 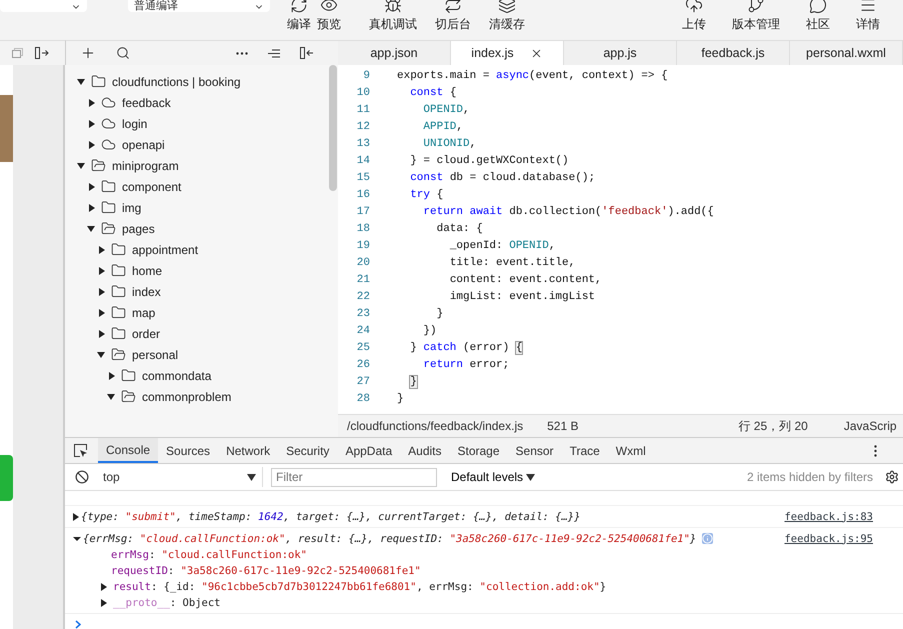 I want to click on toolbar-button: 社区, so click(x=818, y=20).